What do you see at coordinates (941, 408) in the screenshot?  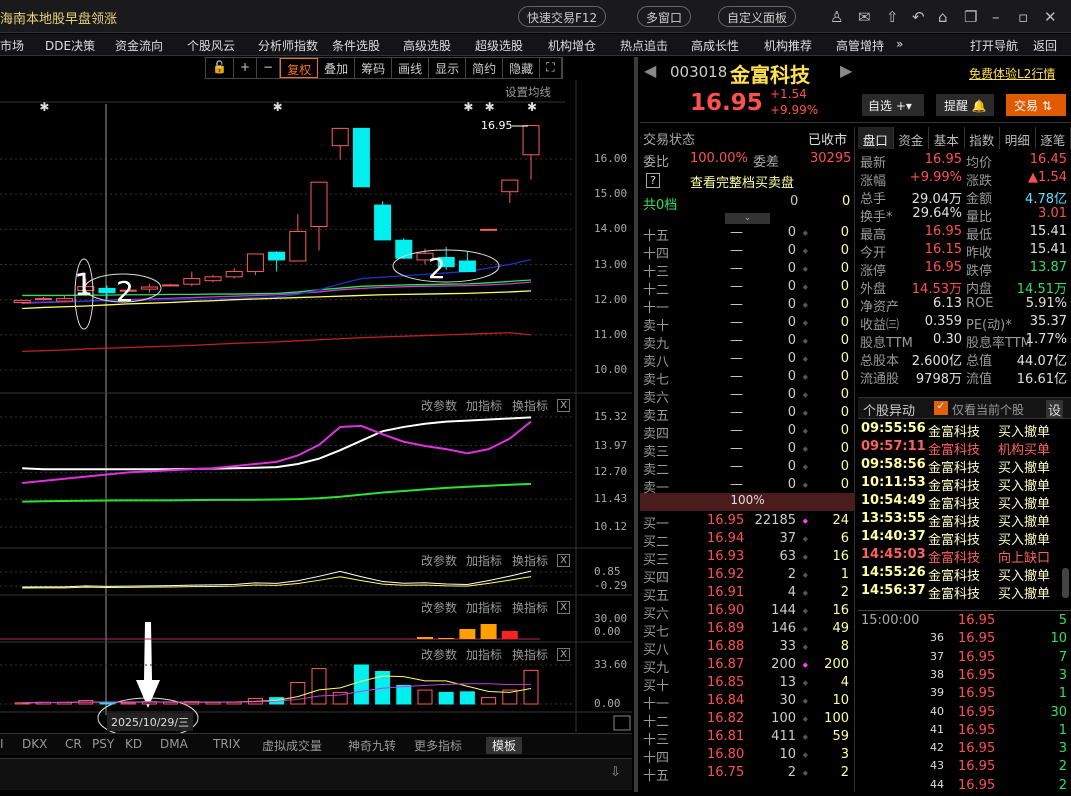 I see `filter-checkbox: ✓` at bounding box center [941, 408].